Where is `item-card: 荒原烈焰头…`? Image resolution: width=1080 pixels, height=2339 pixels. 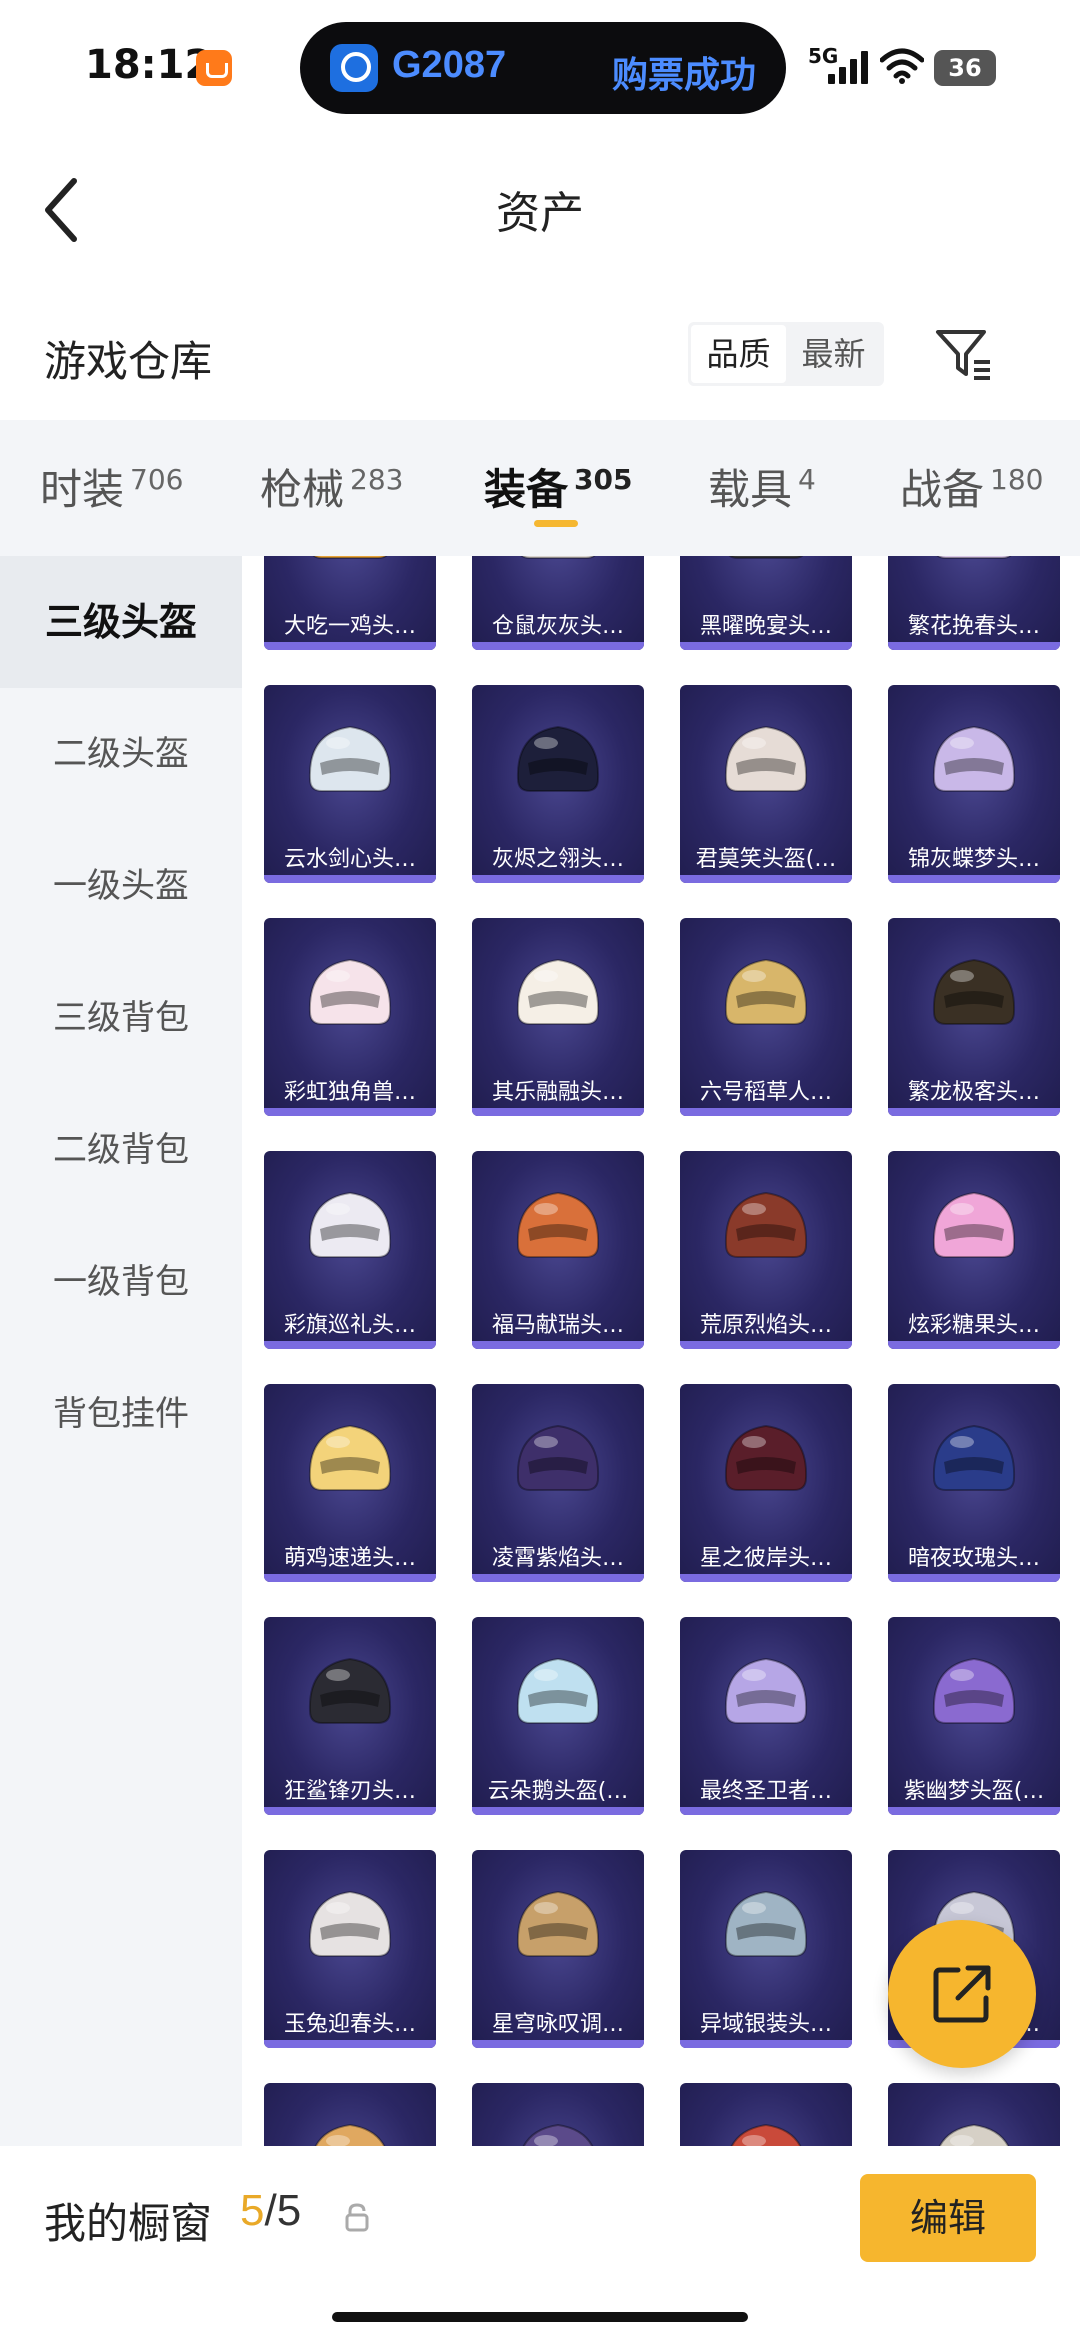
item-card: 荒原烈焰头… is located at coordinates (766, 1250).